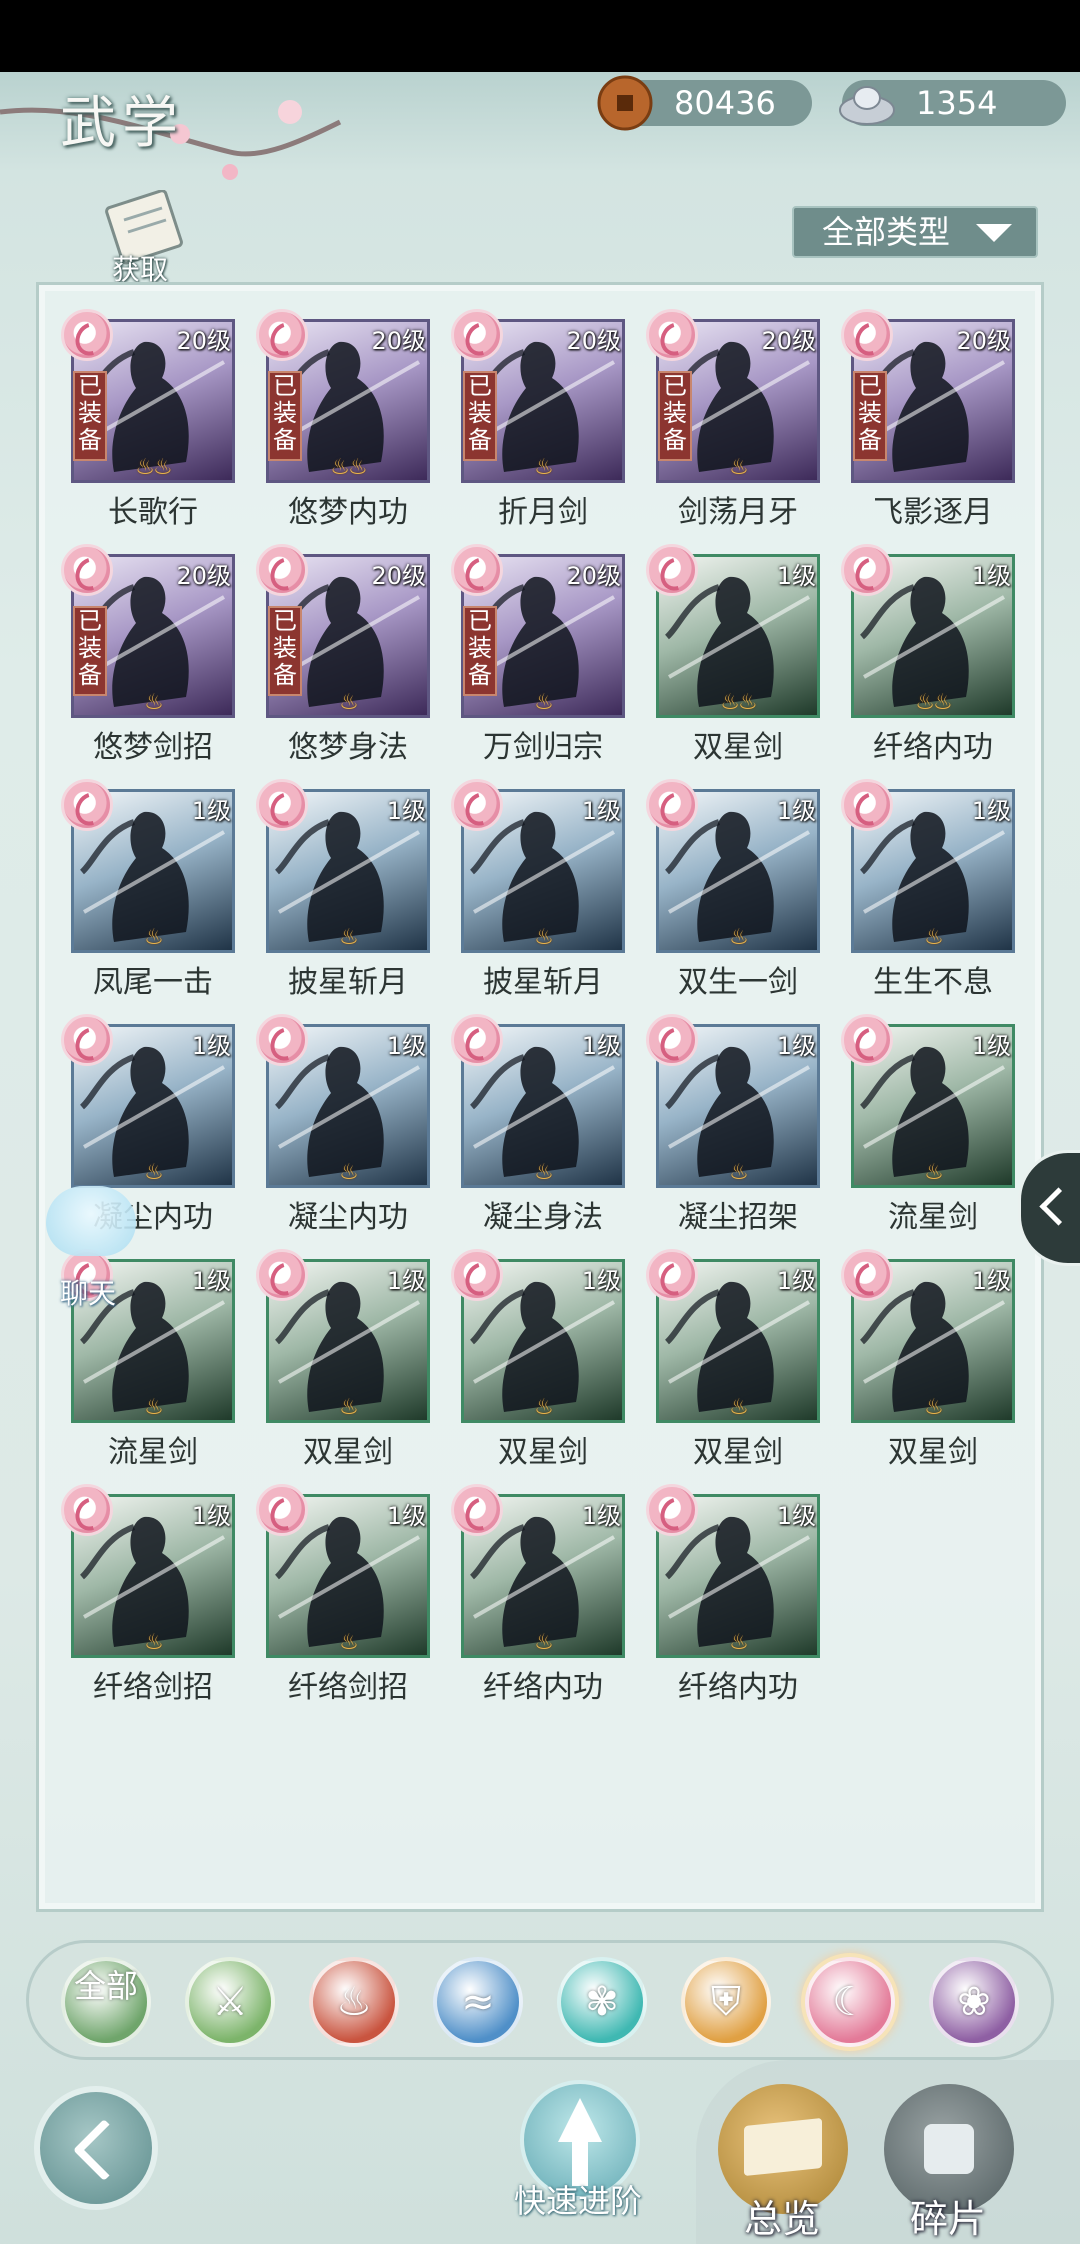 This screenshot has height=2244, width=1080. I want to click on category-butterfly-button: ✾, so click(602, 2002).